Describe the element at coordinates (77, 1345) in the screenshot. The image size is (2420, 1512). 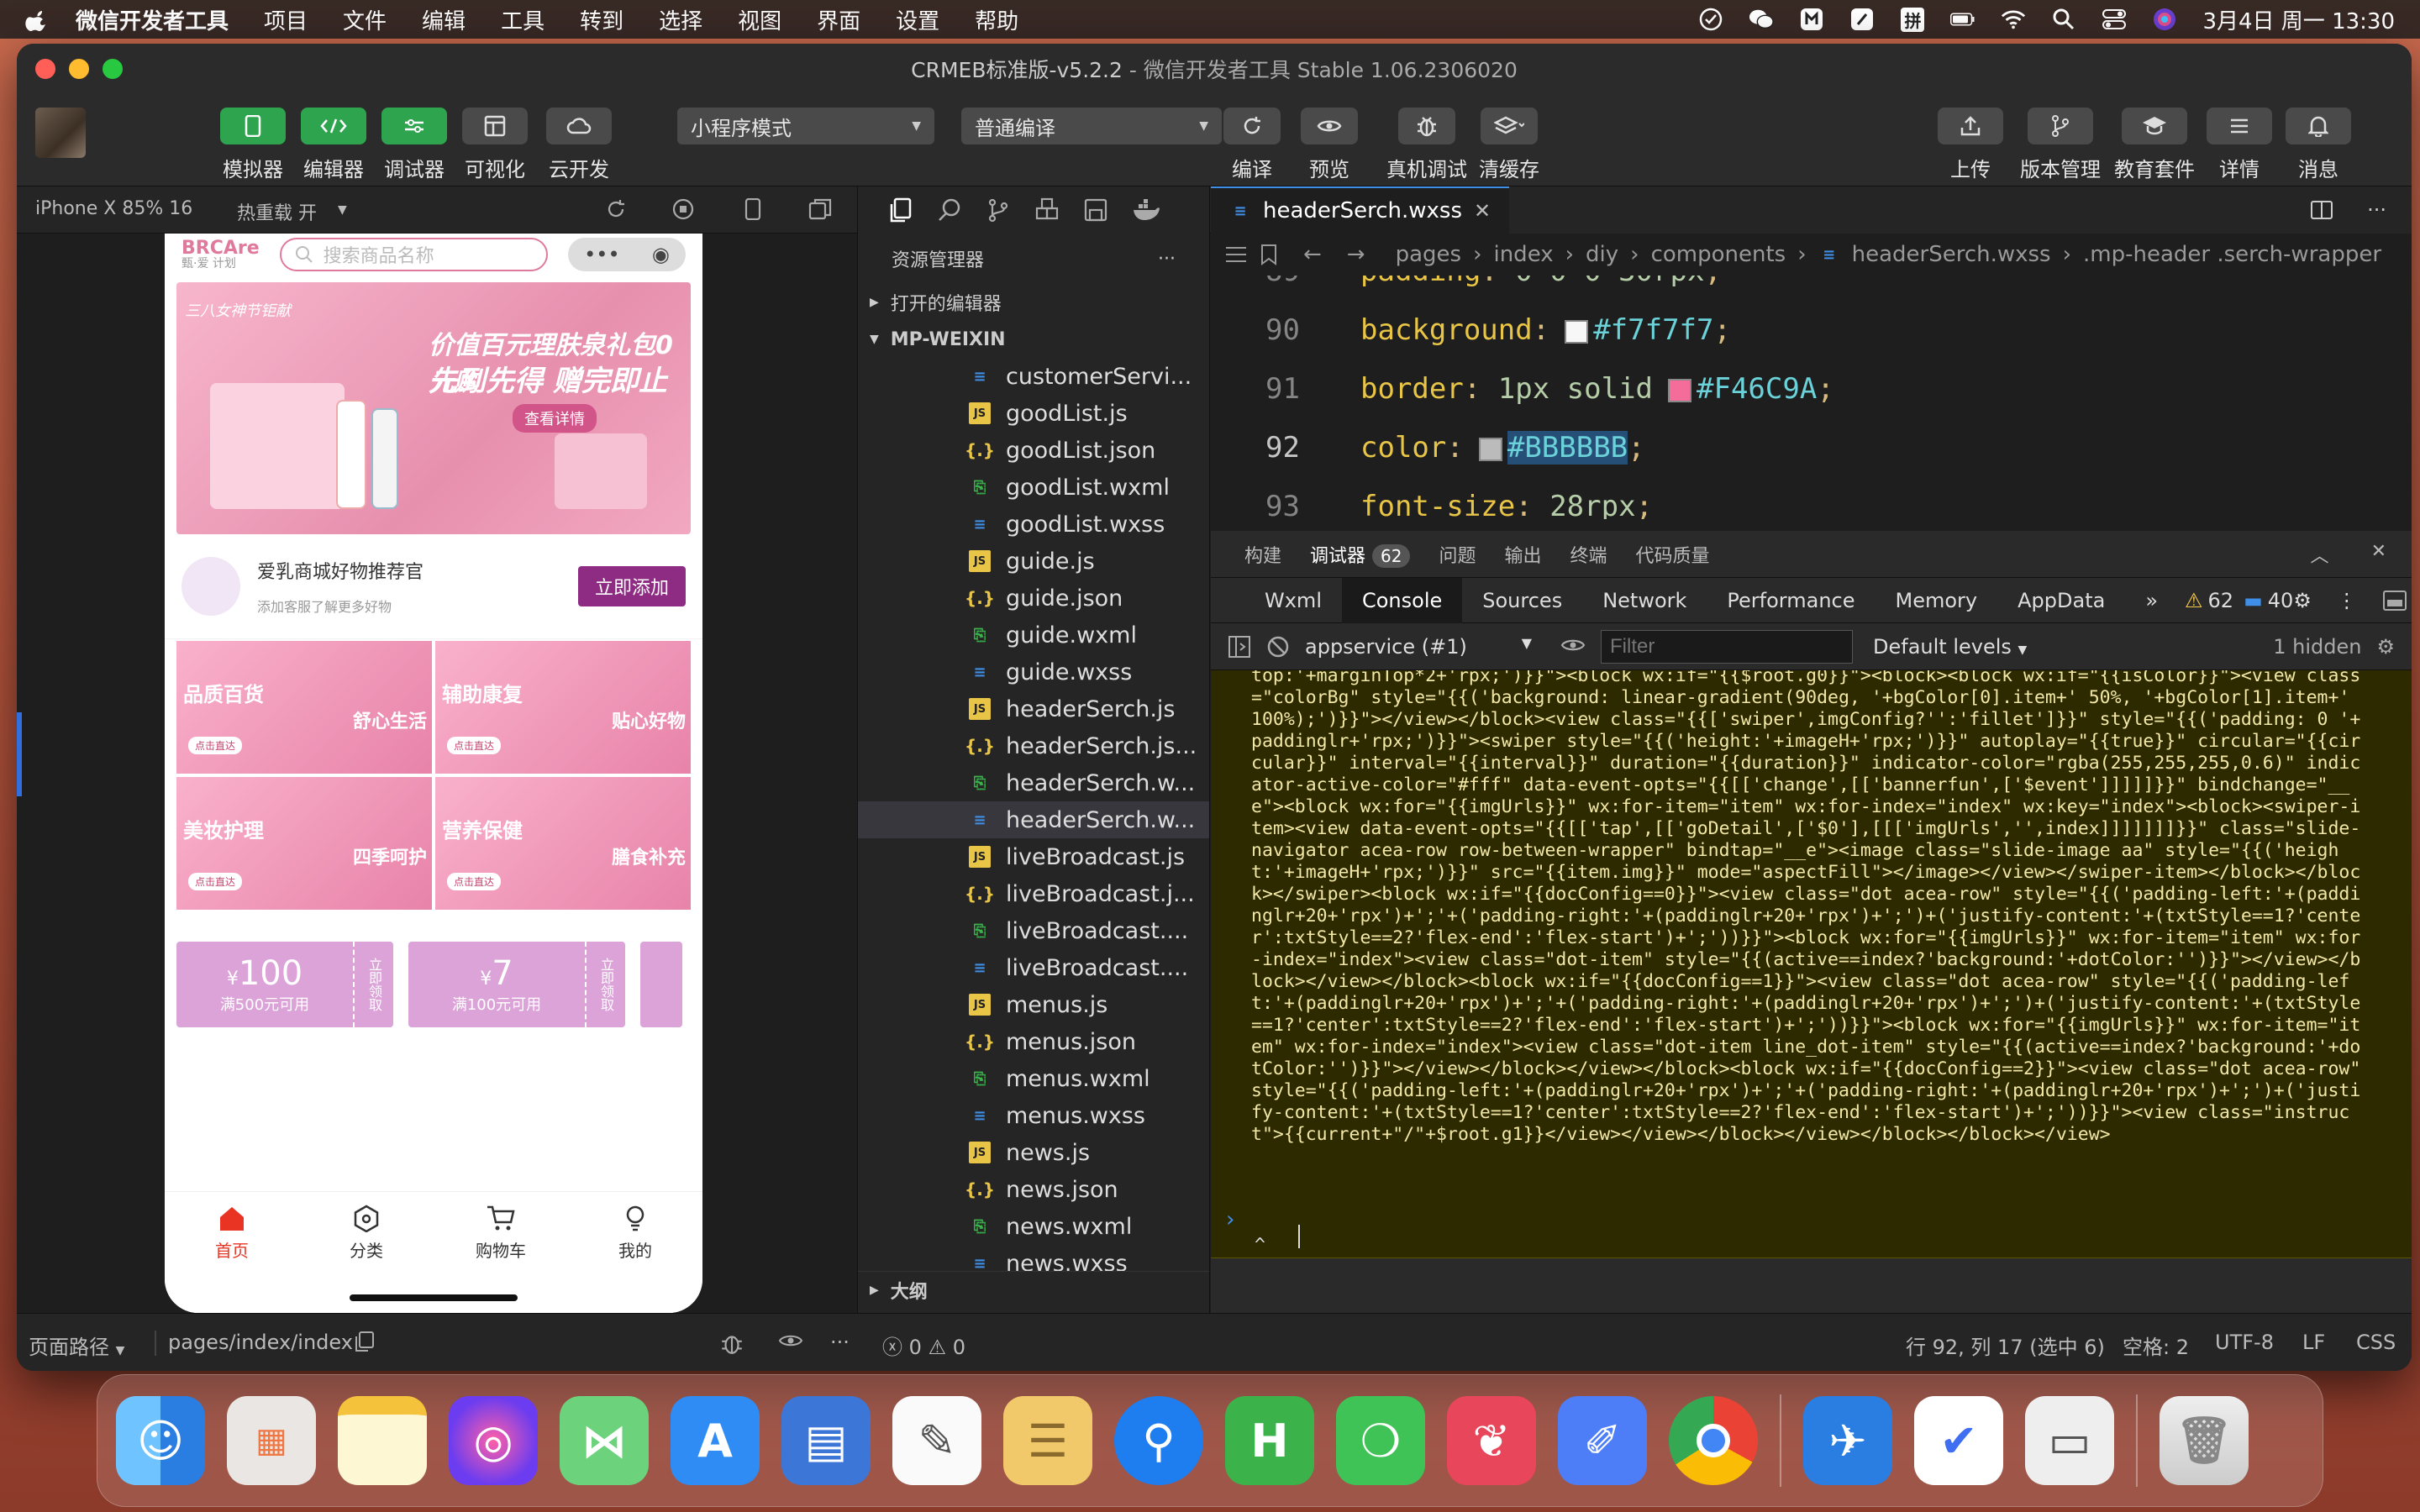
I see `page-path-label: 页面路径 ▼` at that location.